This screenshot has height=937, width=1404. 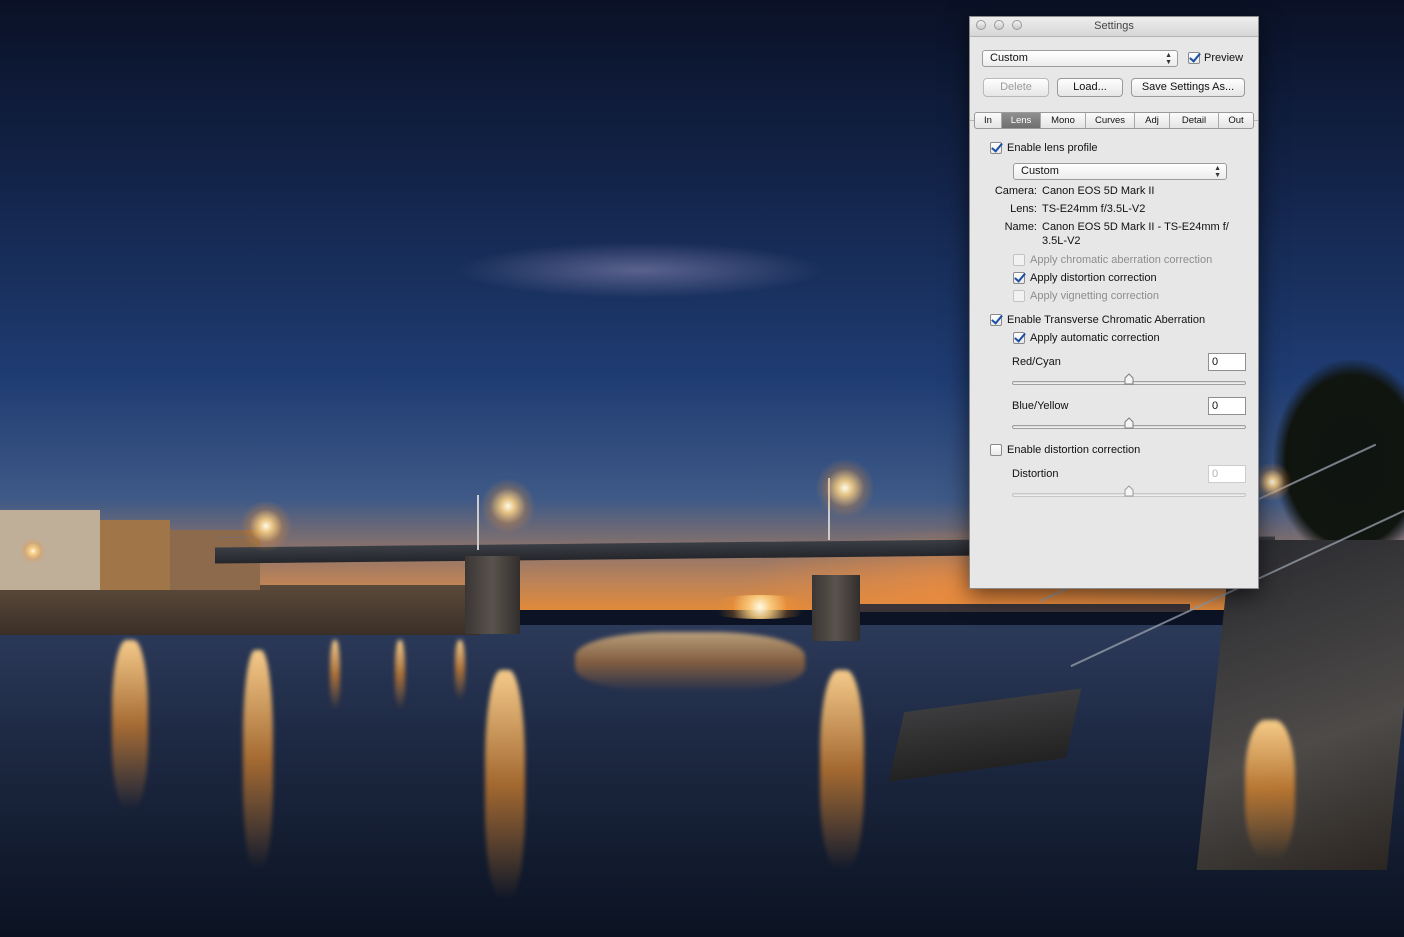 I want to click on chromatic-aberration-label: Apply chromatic aberration correction, so click(x=1121, y=260).